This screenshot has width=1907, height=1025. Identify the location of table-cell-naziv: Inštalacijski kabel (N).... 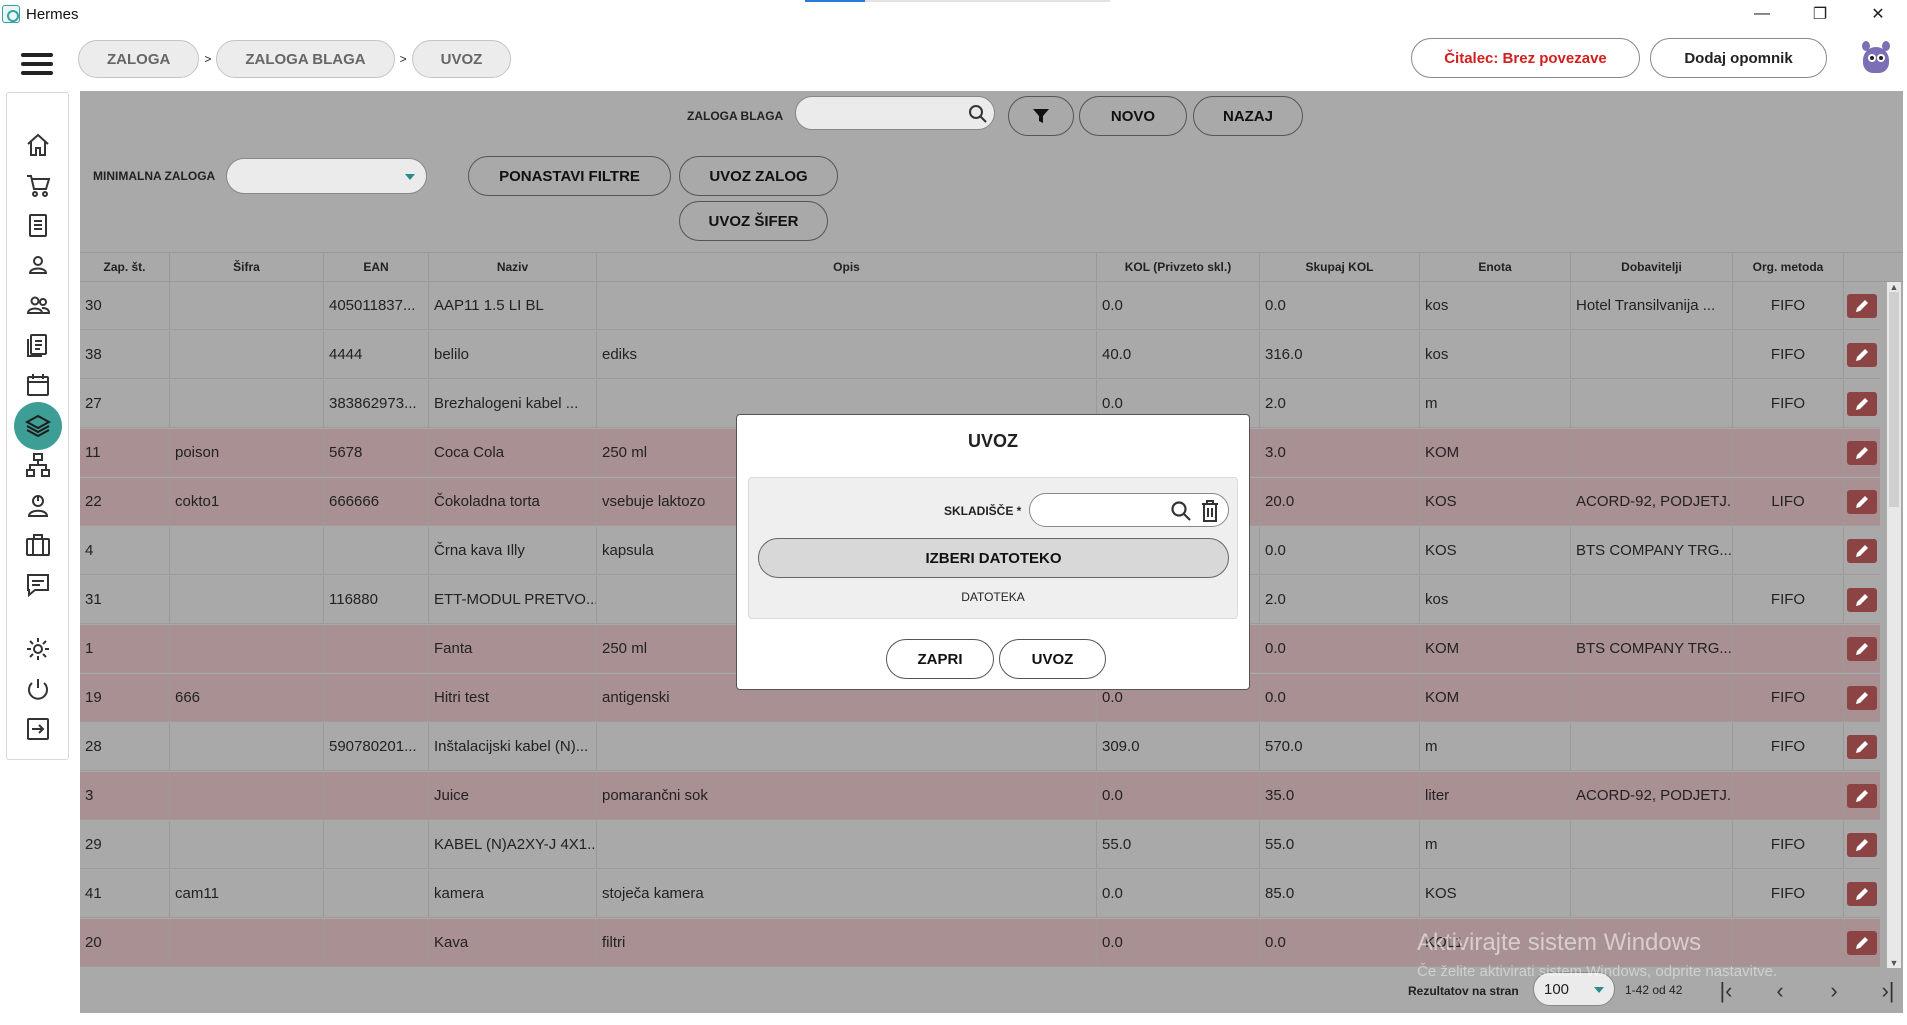
(513, 746).